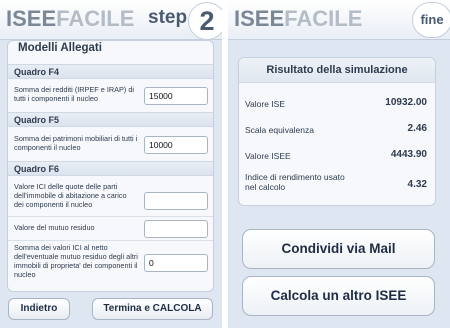 Image resolution: width=450 pixels, height=328 pixels. What do you see at coordinates (54, 227) in the screenshot?
I see `field-label-residual-mortgage: Valore del mutuo residuo` at bounding box center [54, 227].